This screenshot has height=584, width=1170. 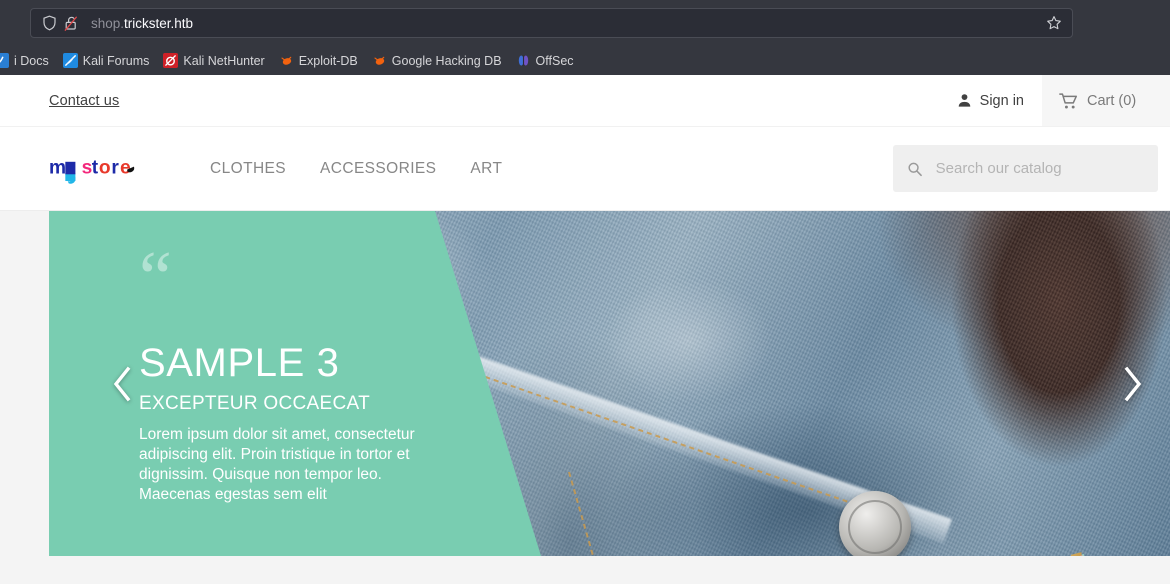 I want to click on bookmark-google-hacking-db: Google Hacking DB, so click(x=437, y=60).